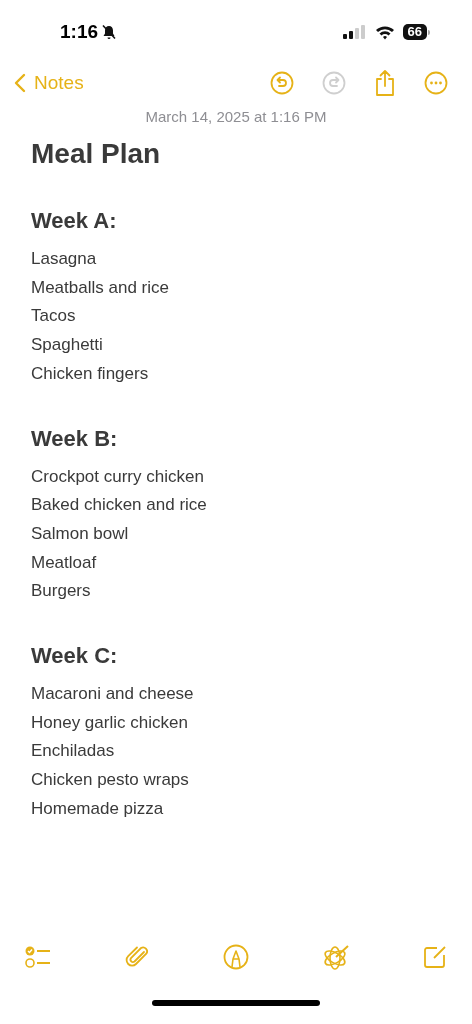  I want to click on meal-item: Crockpot curry chicken, so click(117, 476).